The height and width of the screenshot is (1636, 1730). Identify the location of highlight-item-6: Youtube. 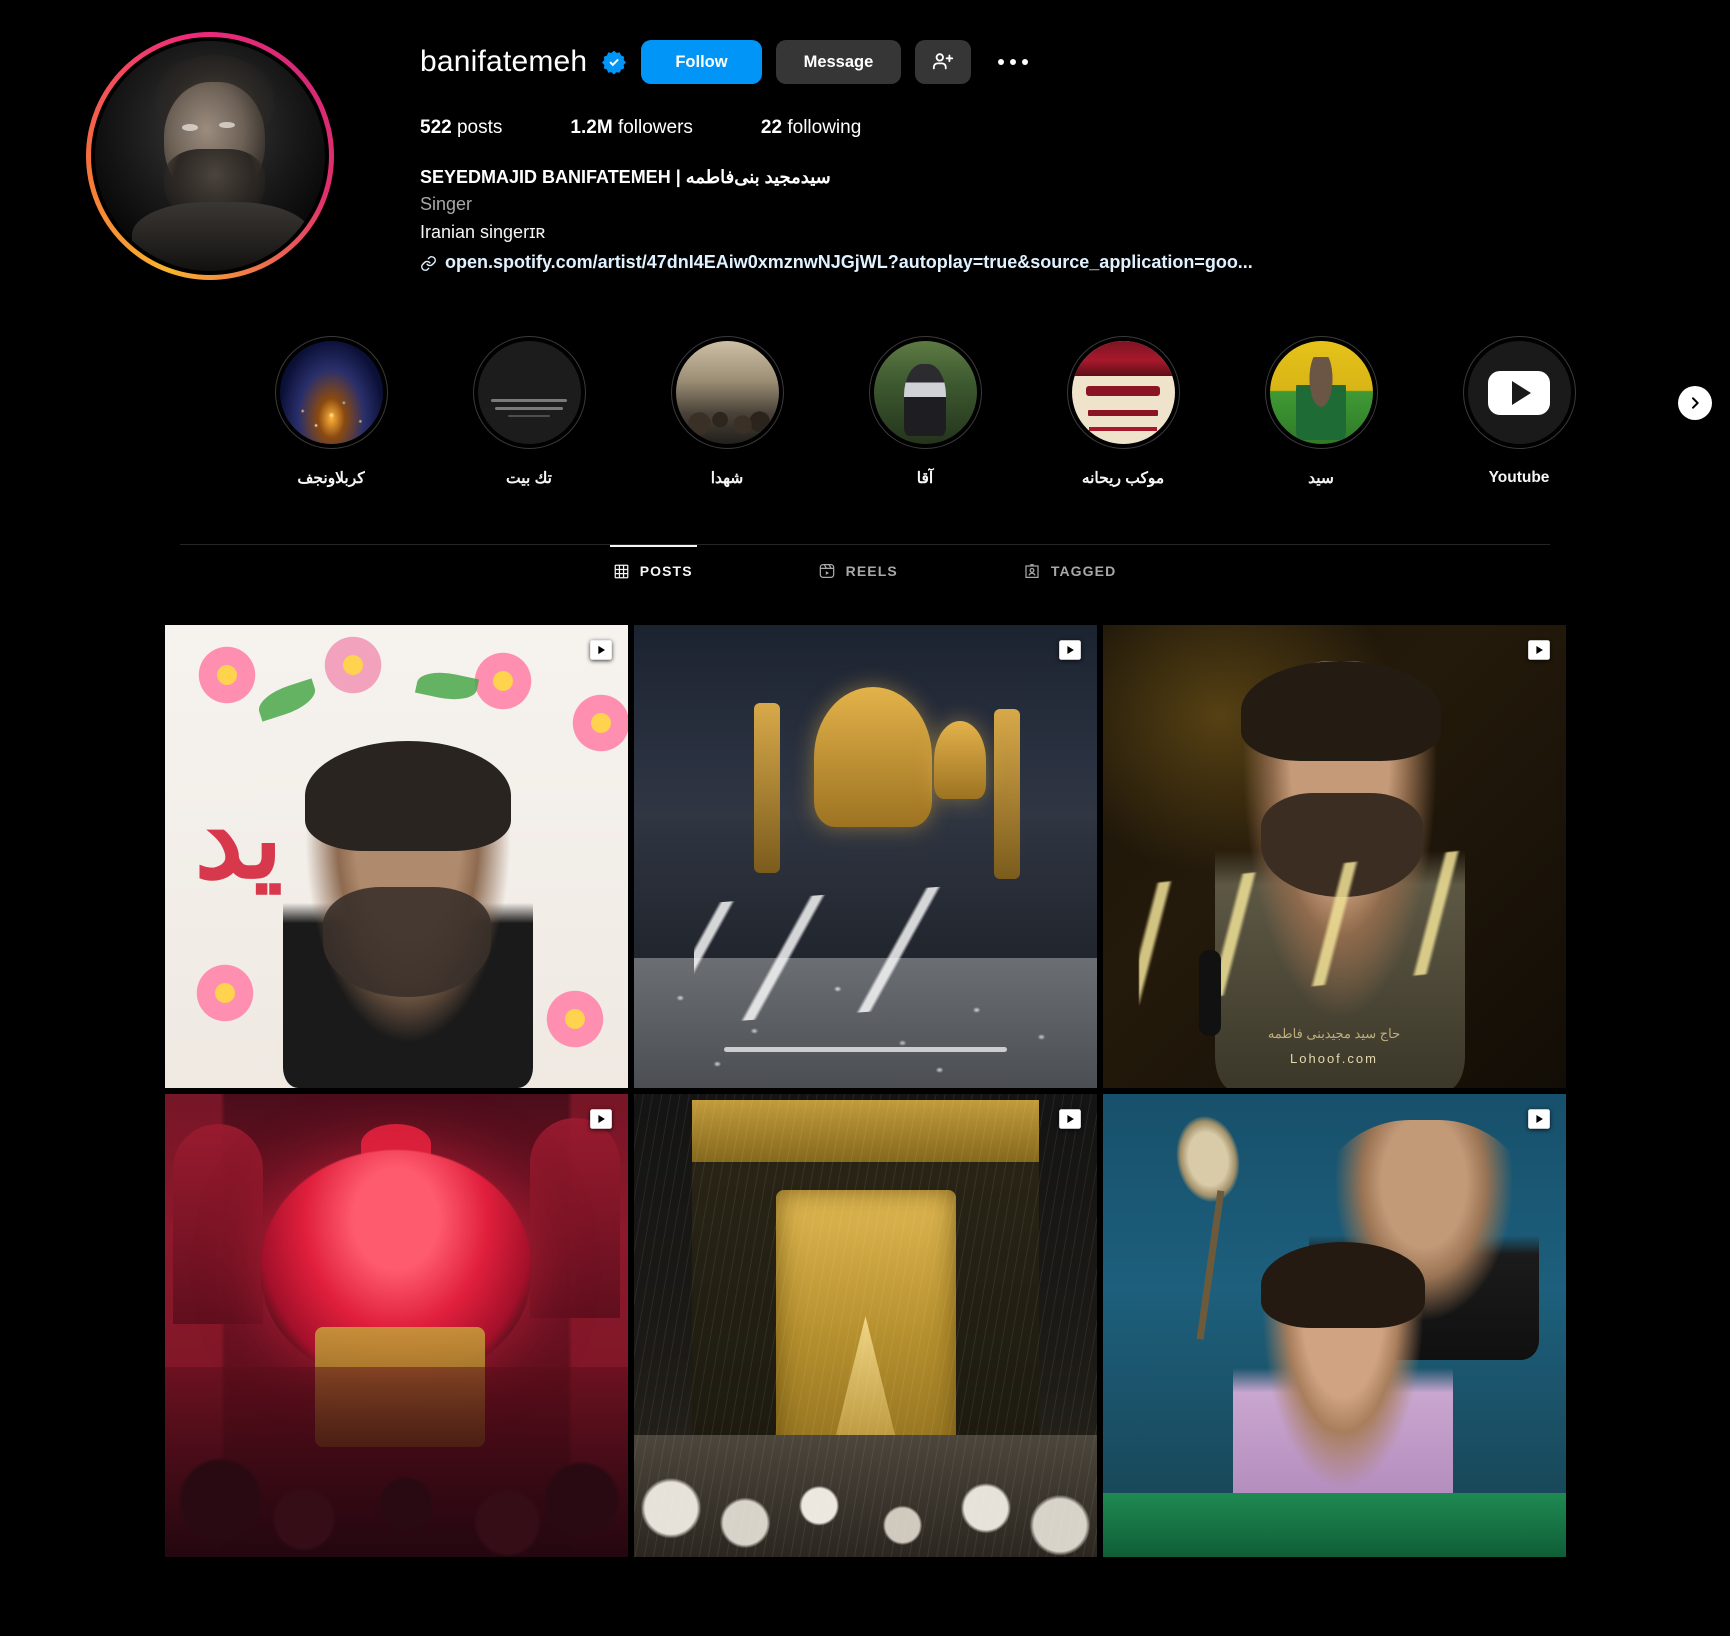
(1519, 412).